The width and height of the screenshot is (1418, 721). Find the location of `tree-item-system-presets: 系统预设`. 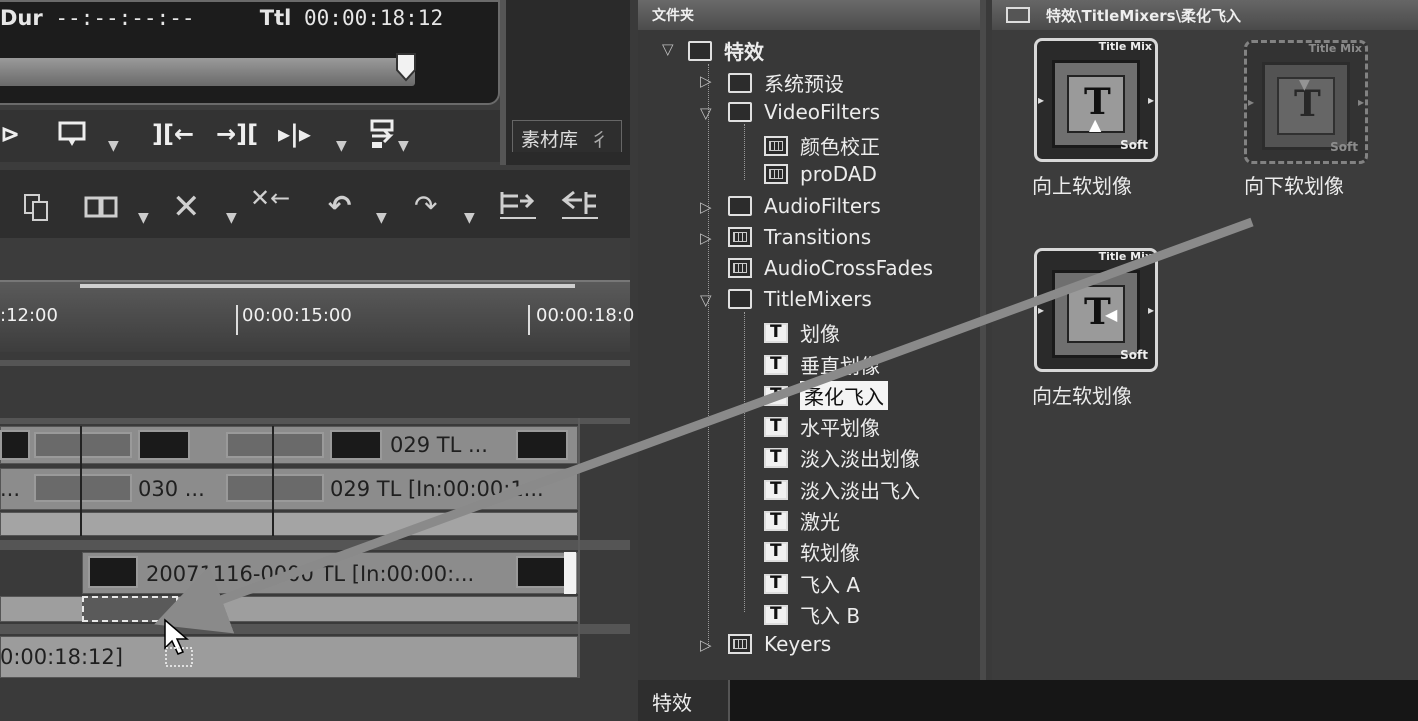

tree-item-system-presets: 系统预设 is located at coordinates (786, 82).